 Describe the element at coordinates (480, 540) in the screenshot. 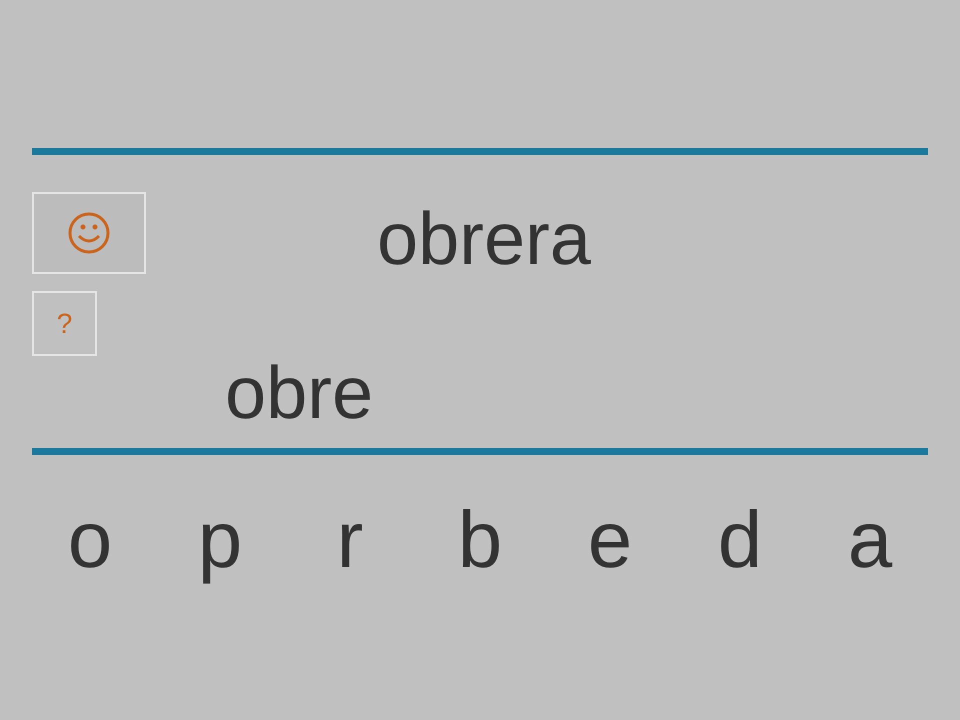

I see `letter-tile: b` at that location.